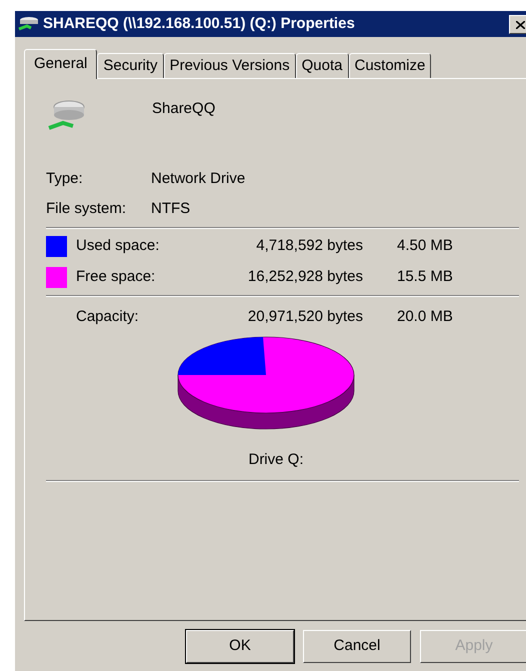  Describe the element at coordinates (425, 316) in the screenshot. I see `size-value: 20.0 MB` at that location.